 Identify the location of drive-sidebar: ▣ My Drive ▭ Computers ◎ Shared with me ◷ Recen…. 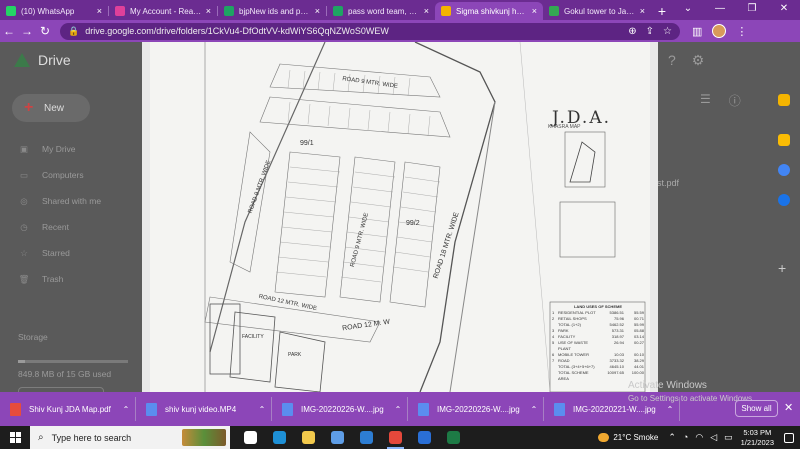
(59, 214).